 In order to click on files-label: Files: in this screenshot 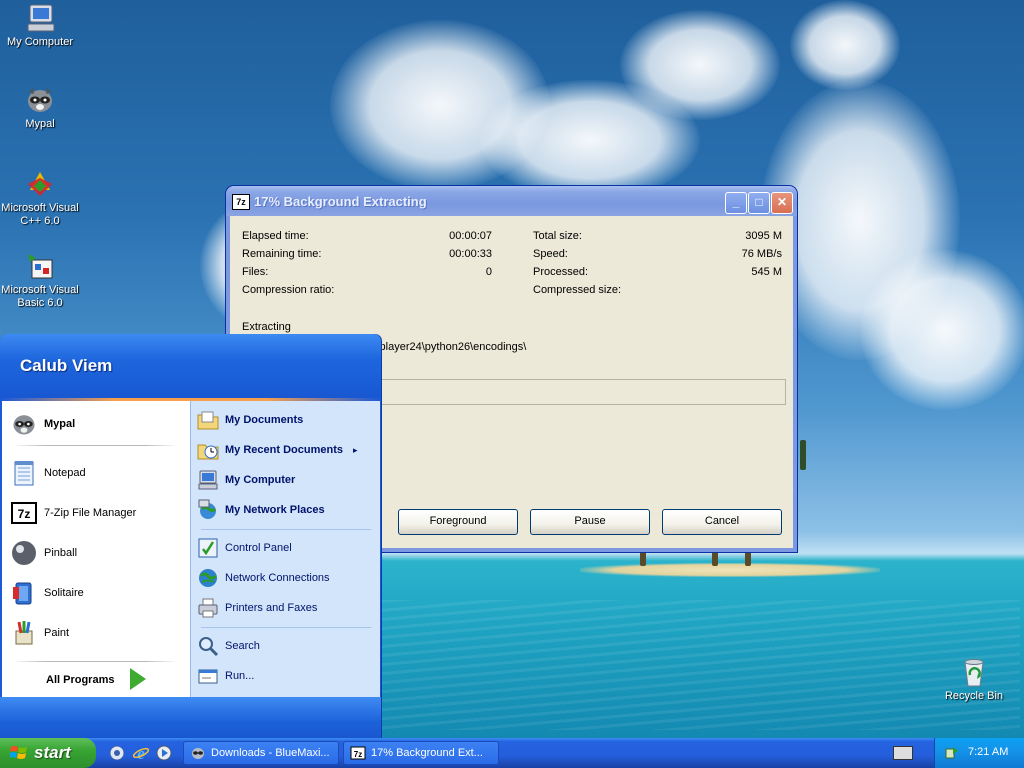, I will do `click(255, 272)`.